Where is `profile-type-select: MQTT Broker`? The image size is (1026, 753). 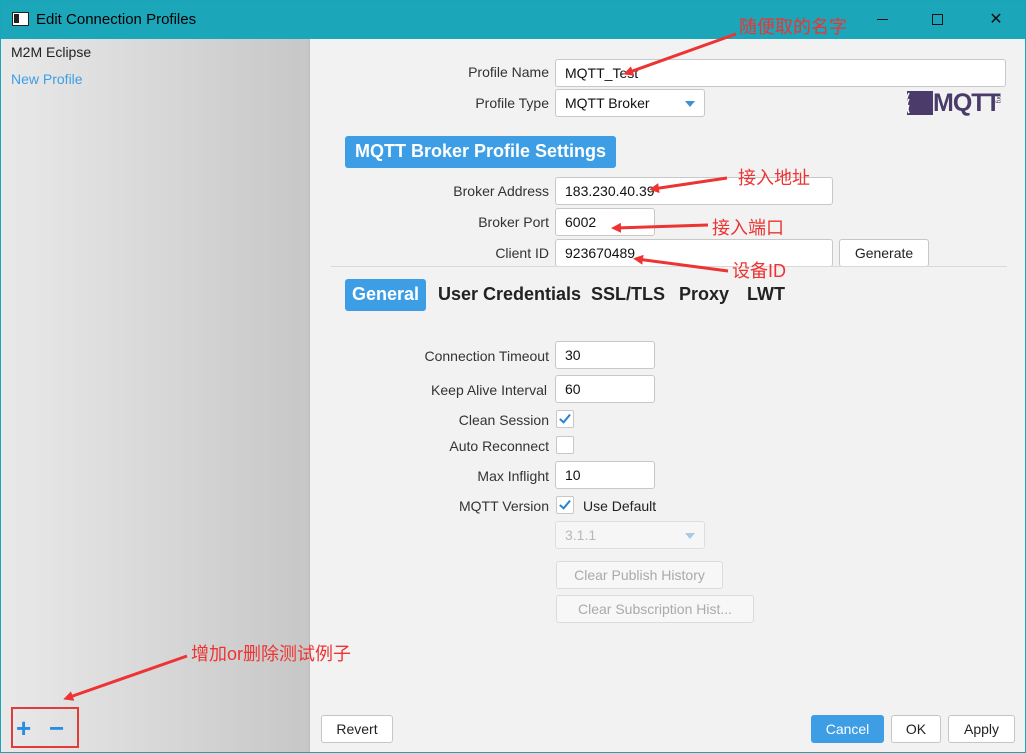 profile-type-select: MQTT Broker is located at coordinates (630, 103).